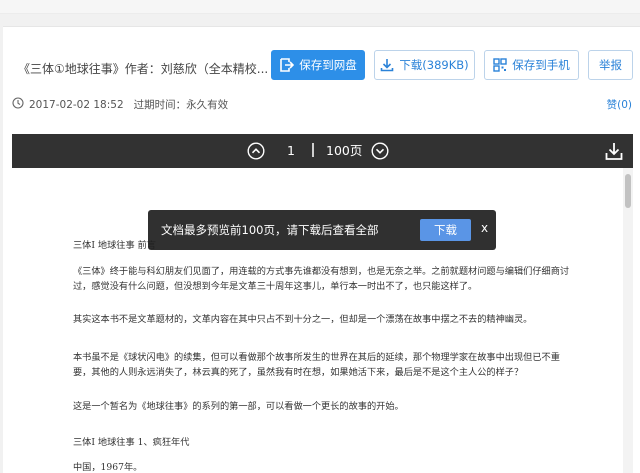 Image resolution: width=640 pixels, height=473 pixels. What do you see at coordinates (270, 230) in the screenshot?
I see `toast-message: 文档最多预览前100页，请下载后查看全部` at bounding box center [270, 230].